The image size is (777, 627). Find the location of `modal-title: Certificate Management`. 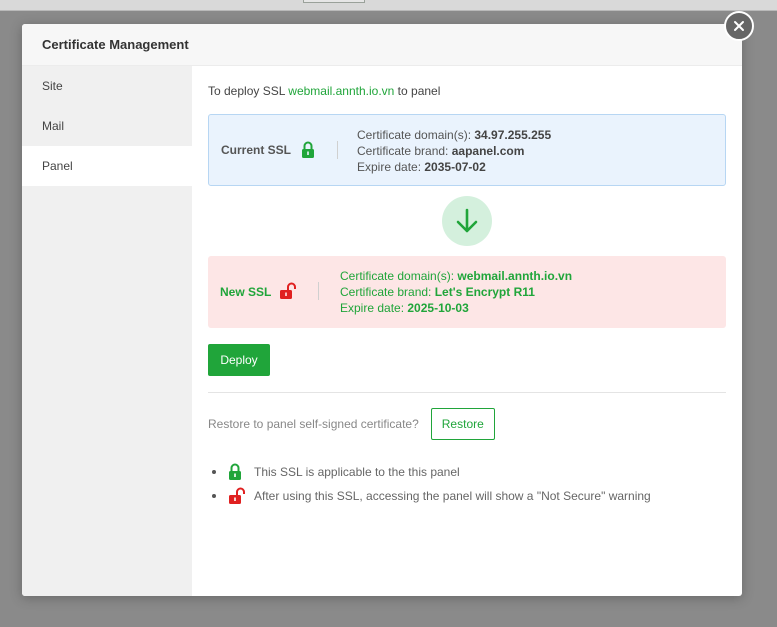

modal-title: Certificate Management is located at coordinates (115, 44).